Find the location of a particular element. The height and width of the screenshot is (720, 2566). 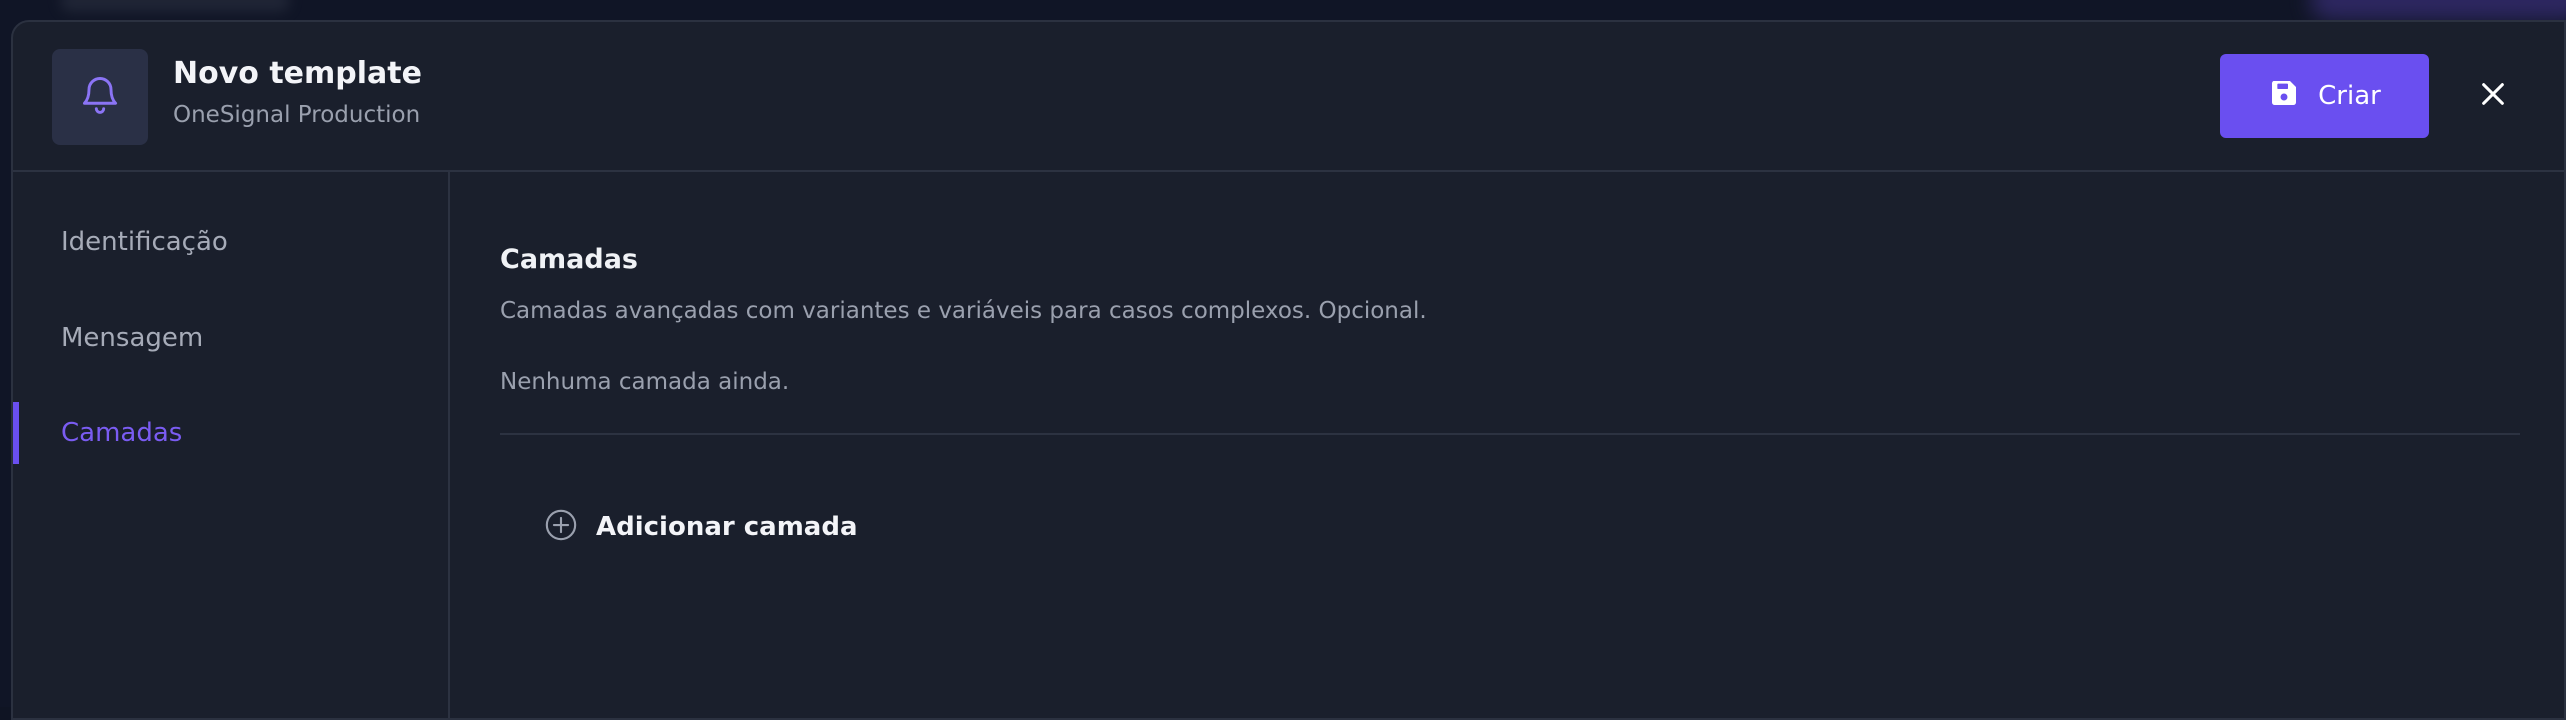

close-button is located at coordinates (2493, 96).